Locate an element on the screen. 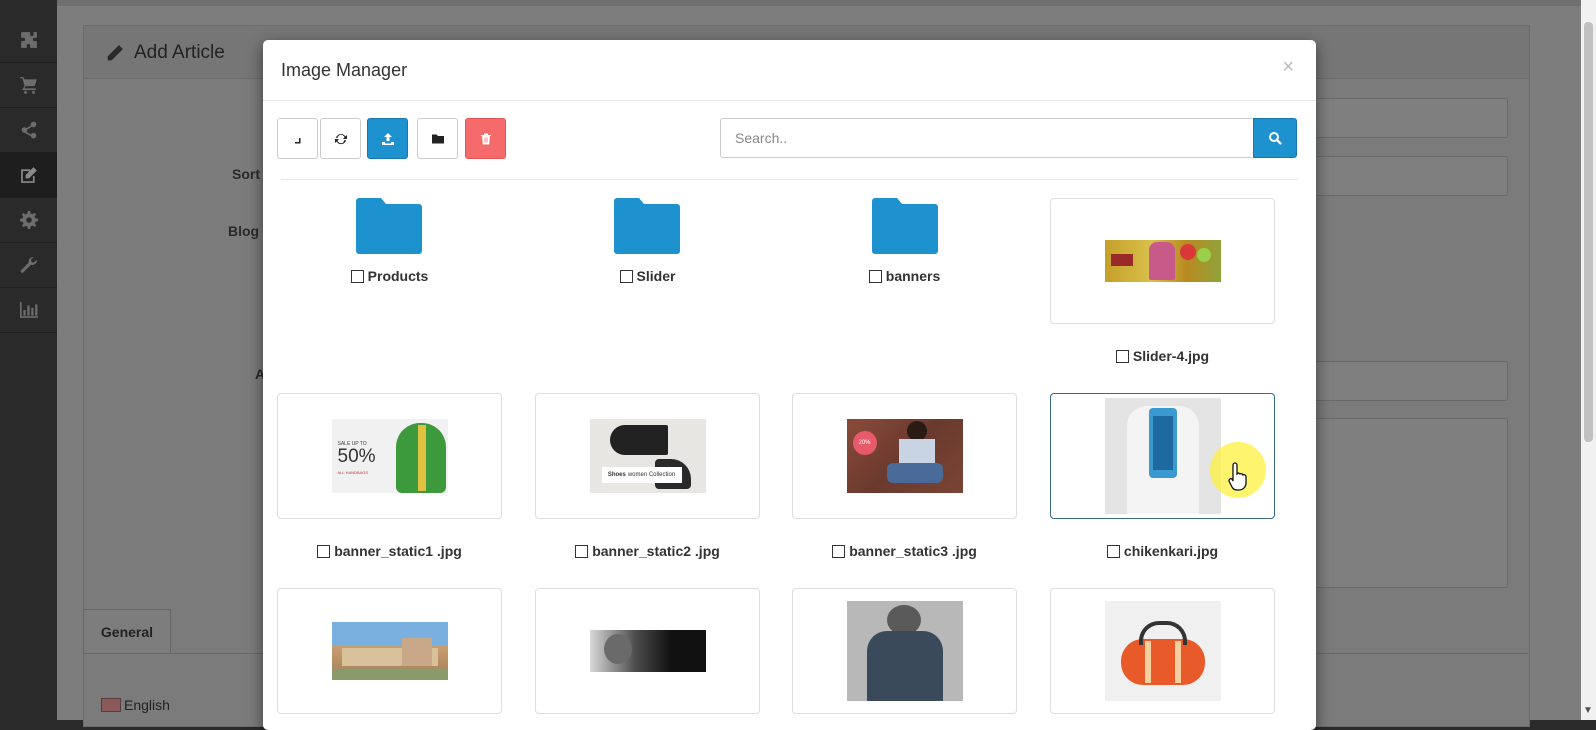 The image size is (1596, 730). sidebar-item-sales is located at coordinates (28, 85).